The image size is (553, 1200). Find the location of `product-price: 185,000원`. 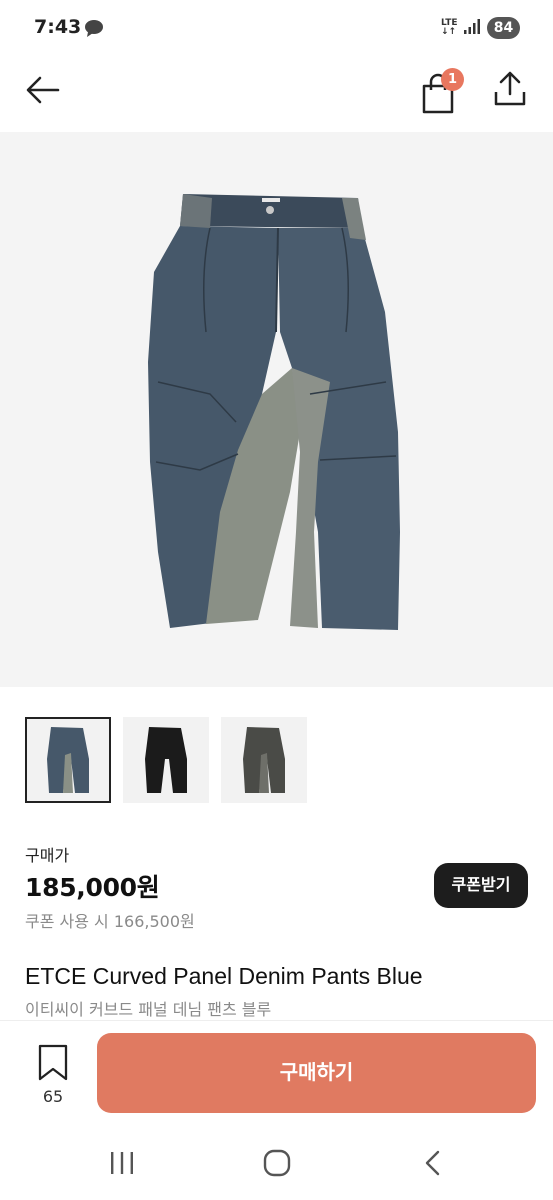

product-price: 185,000원 is located at coordinates (92, 887).